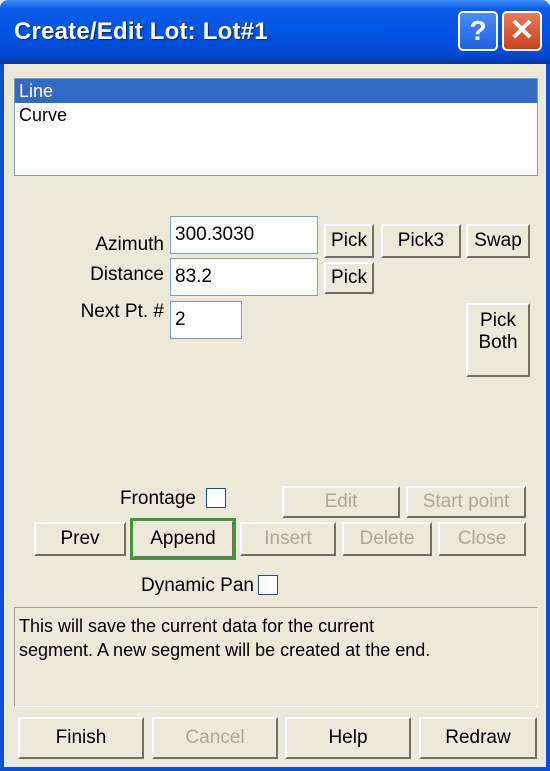  Describe the element at coordinates (288, 539) in the screenshot. I see `insert-button: Insert` at that location.